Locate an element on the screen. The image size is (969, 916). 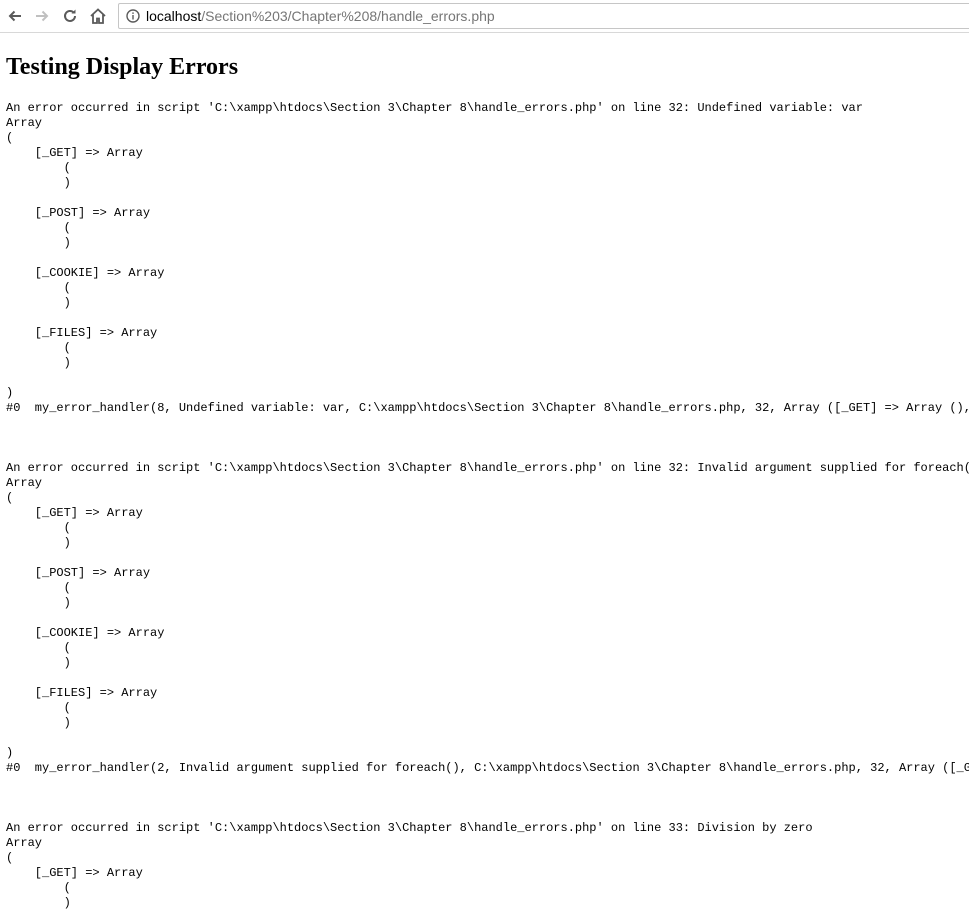
forward-arrow-icon is located at coordinates (42, 16).